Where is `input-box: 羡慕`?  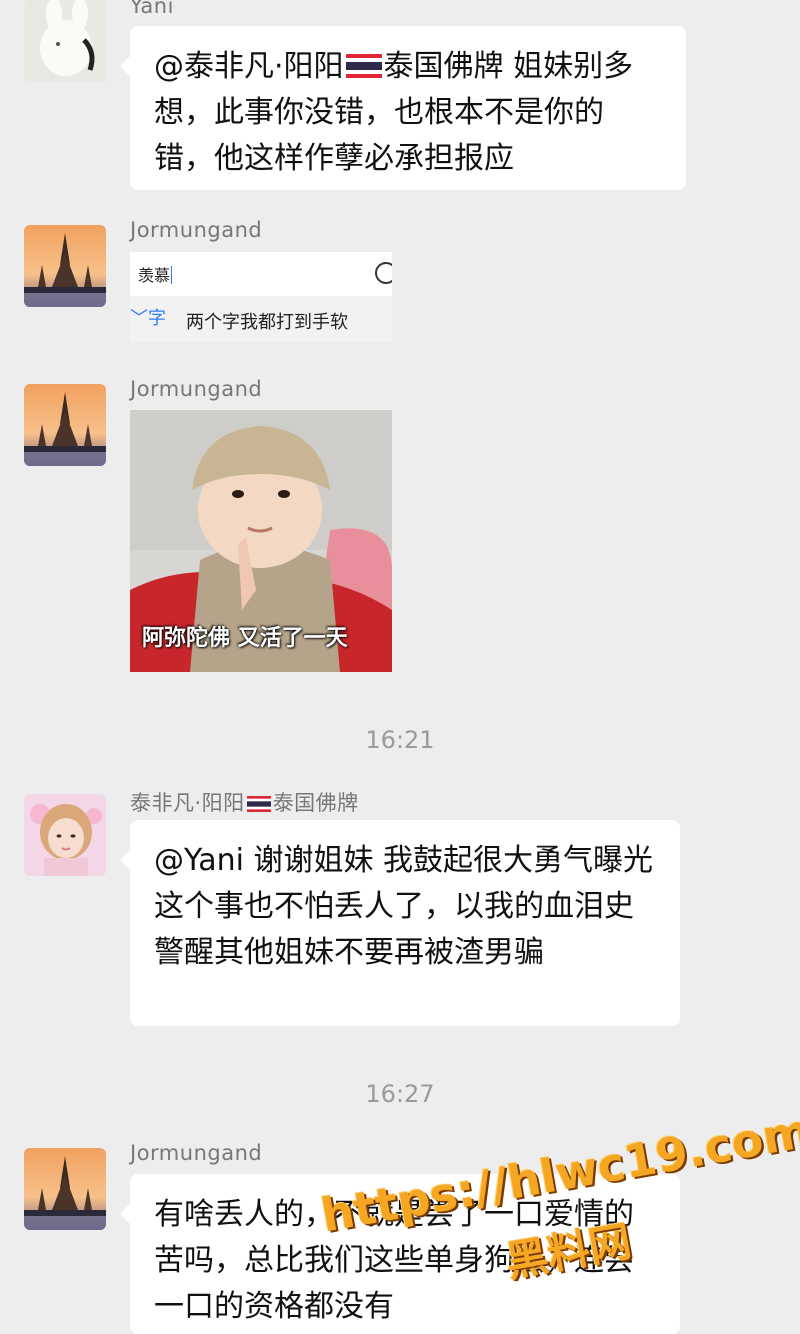
input-box: 羡慕 is located at coordinates (261, 274).